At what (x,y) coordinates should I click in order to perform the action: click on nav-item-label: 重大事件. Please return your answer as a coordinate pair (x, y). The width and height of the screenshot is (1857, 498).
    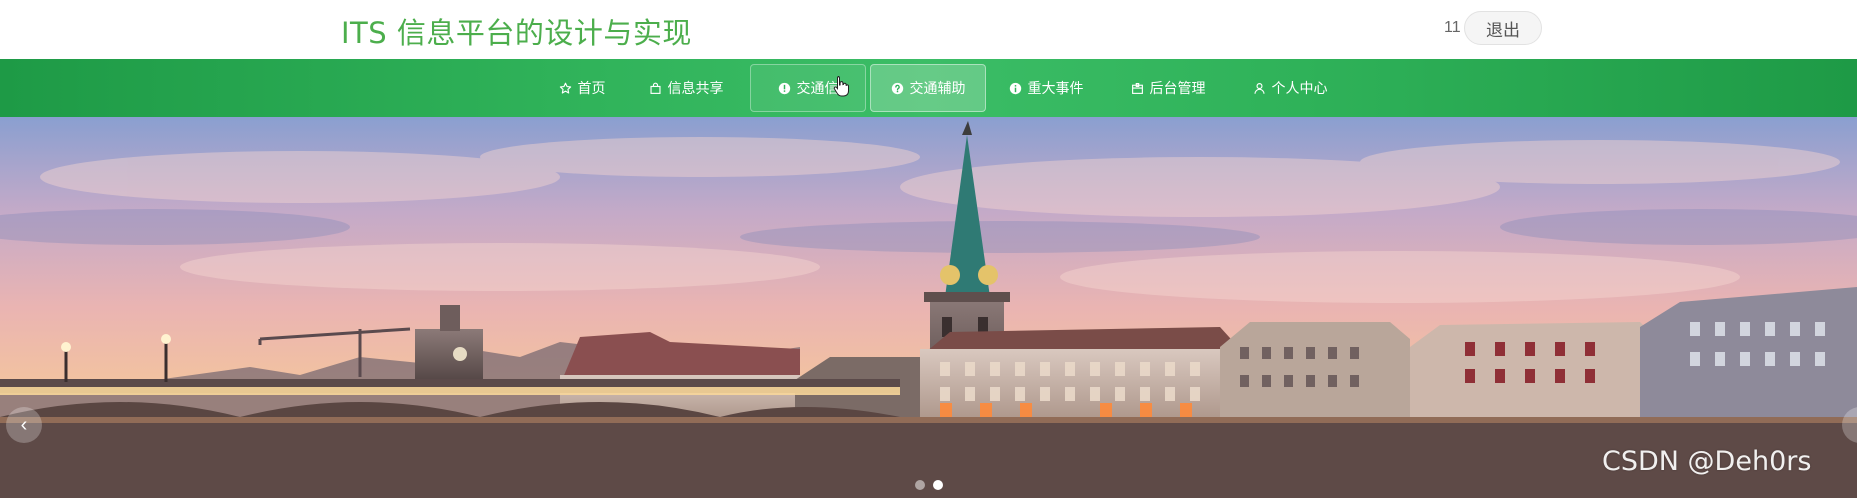
    Looking at the image, I should click on (1055, 89).